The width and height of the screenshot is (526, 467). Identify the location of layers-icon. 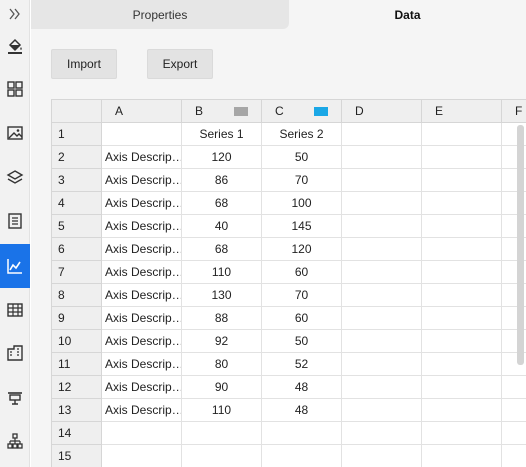
(15, 178).